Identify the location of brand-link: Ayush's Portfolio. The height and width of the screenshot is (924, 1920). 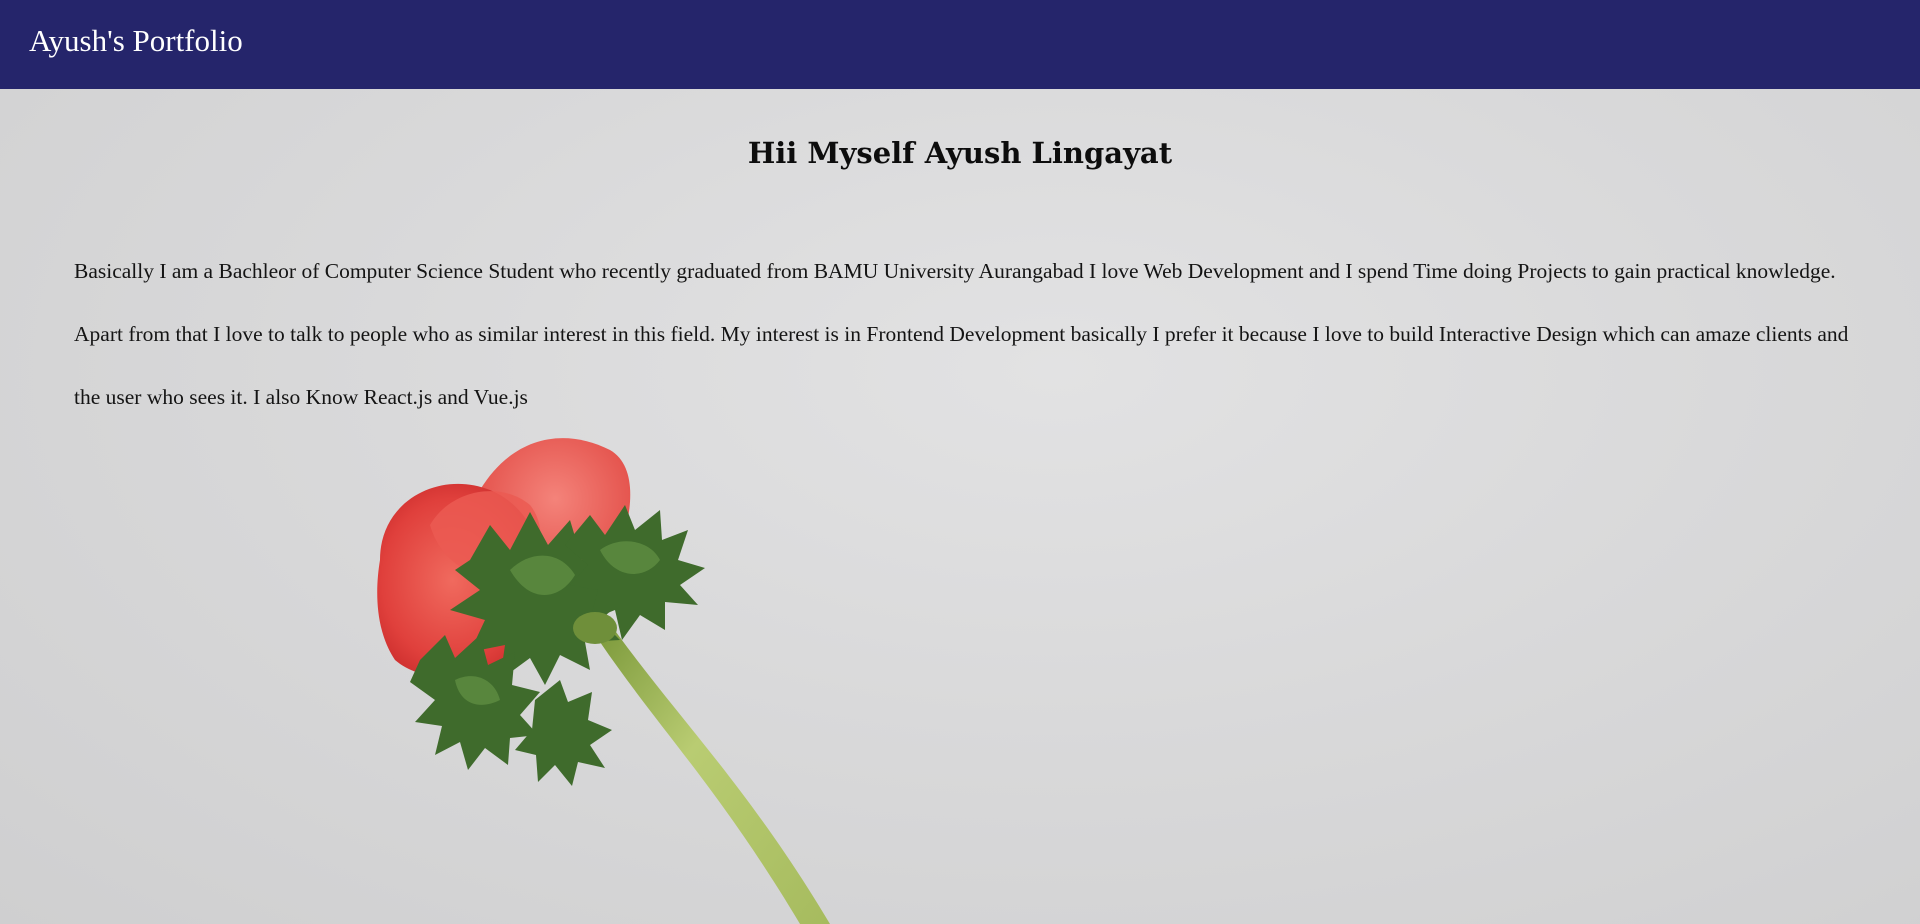
(136, 41).